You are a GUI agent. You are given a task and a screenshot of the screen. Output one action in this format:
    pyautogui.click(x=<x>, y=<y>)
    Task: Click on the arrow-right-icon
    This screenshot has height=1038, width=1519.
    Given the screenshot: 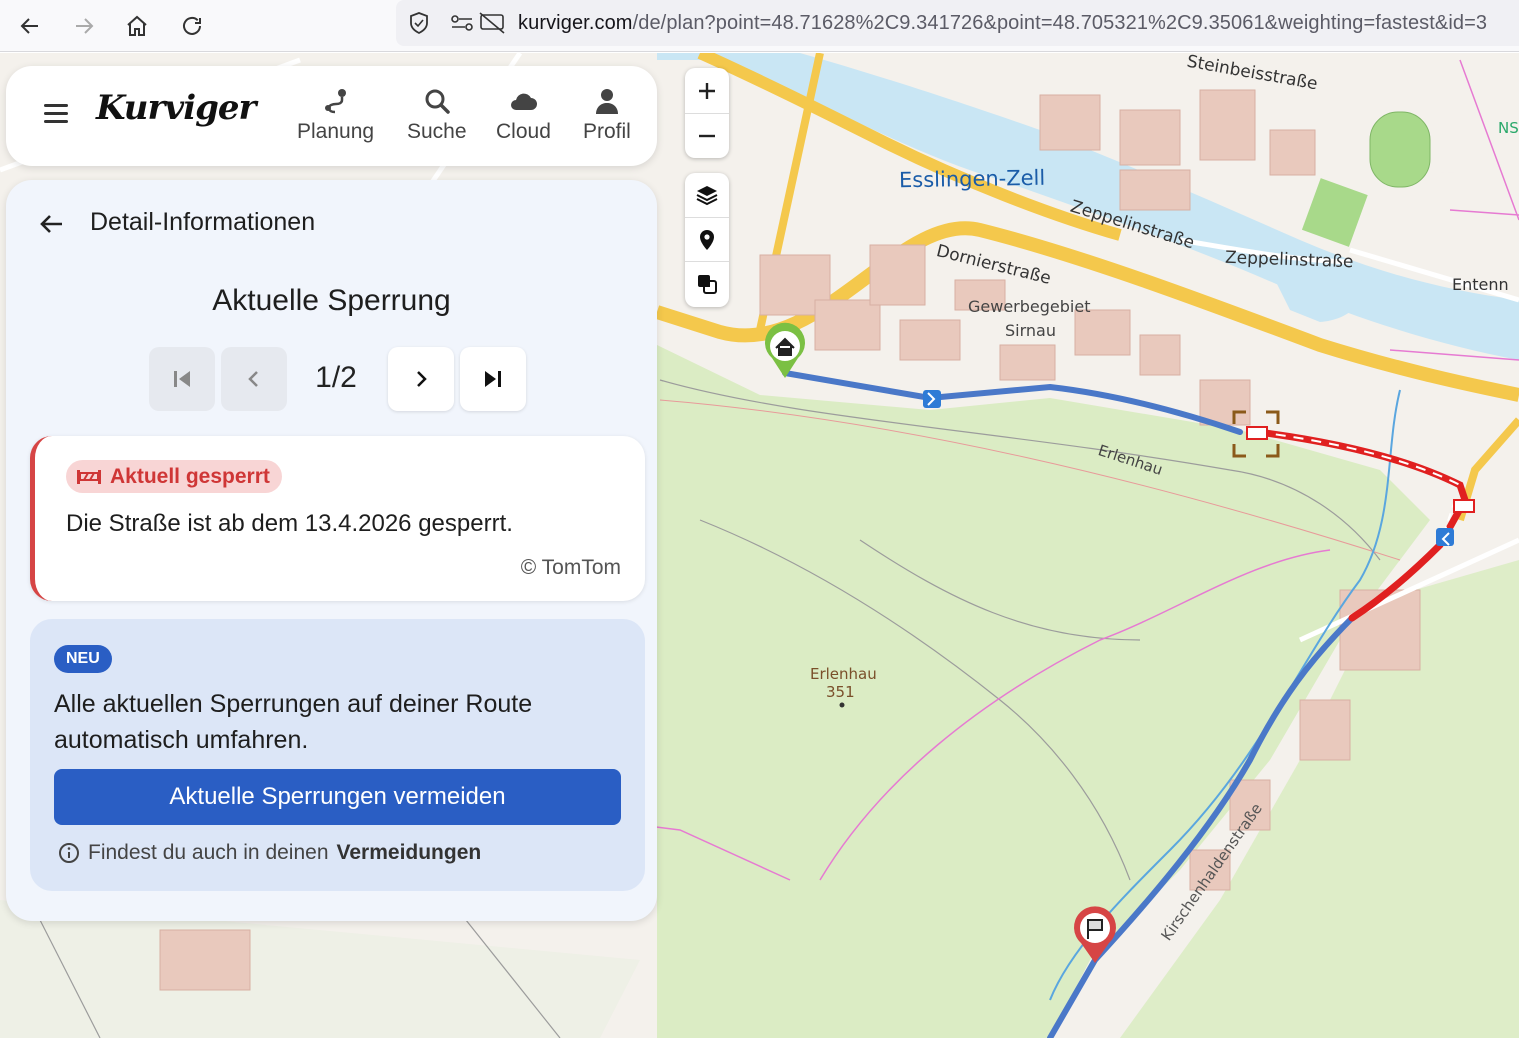 What is the action you would take?
    pyautogui.click(x=85, y=26)
    